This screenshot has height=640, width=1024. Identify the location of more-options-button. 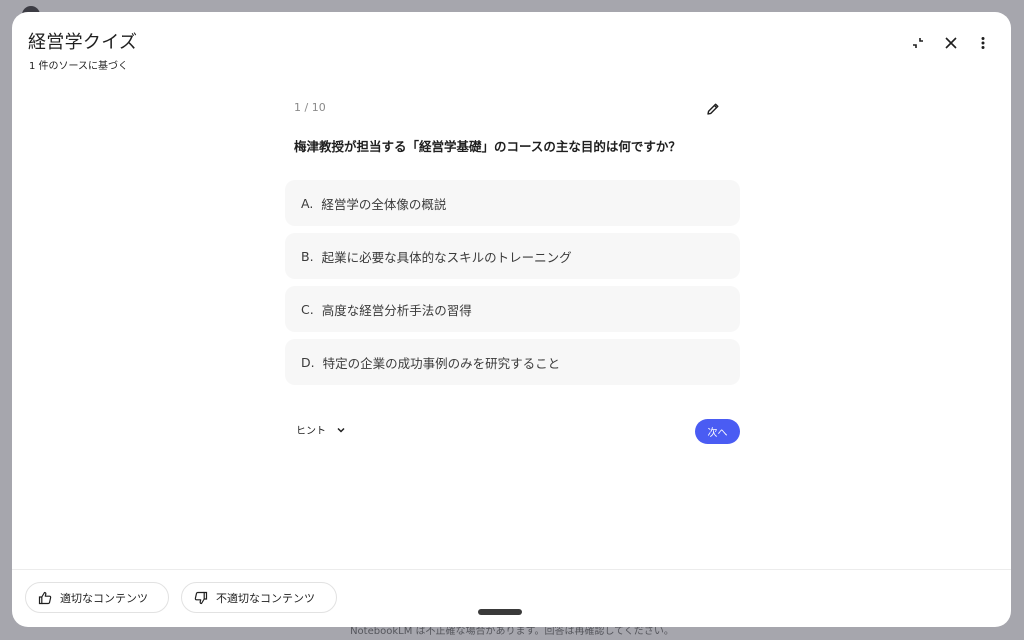
(983, 43).